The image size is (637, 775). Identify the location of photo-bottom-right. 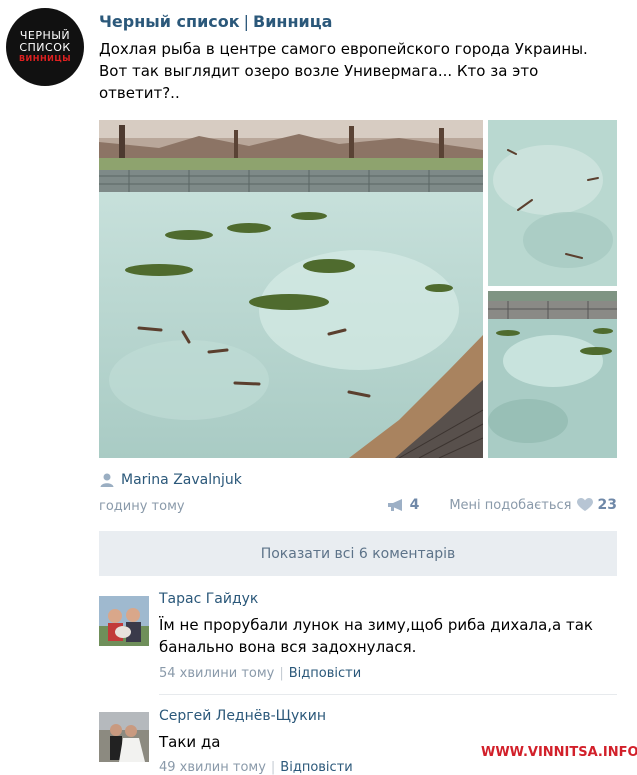
(552, 374).